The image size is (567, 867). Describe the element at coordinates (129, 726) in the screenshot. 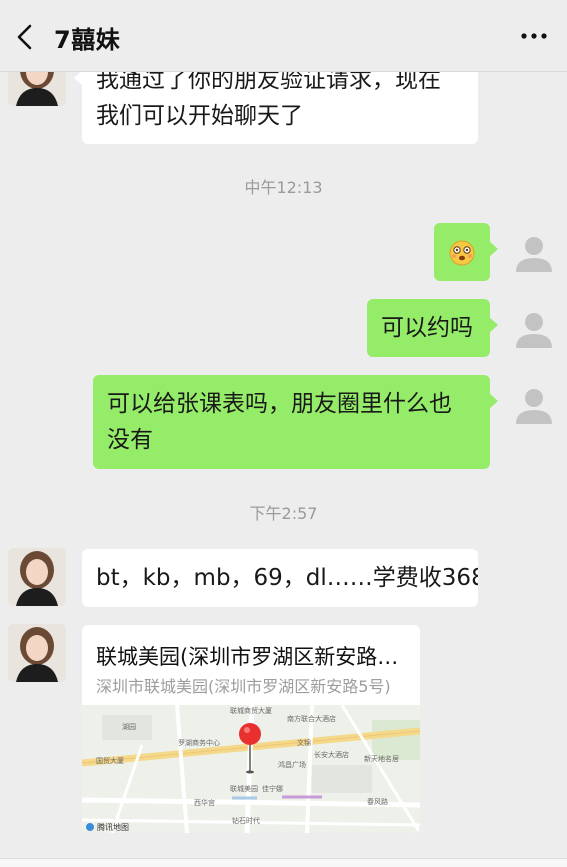

I see `map-label: 湖园` at that location.